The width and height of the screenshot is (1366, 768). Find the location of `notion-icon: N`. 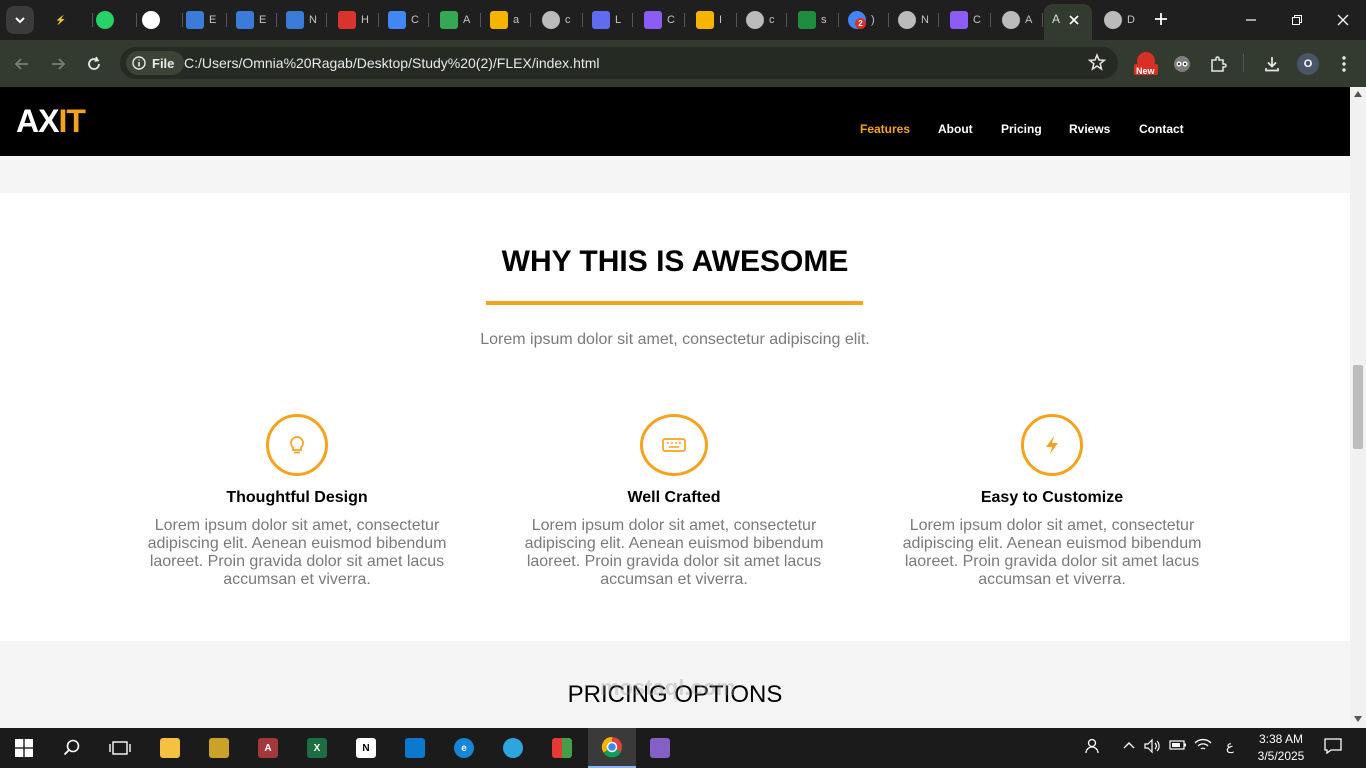

notion-icon: N is located at coordinates (366, 748).